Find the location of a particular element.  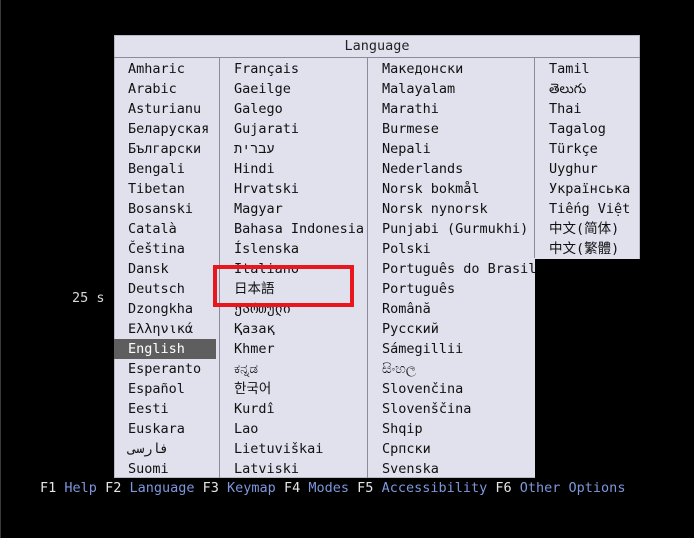

function-key-code: F4 is located at coordinates (292, 488).